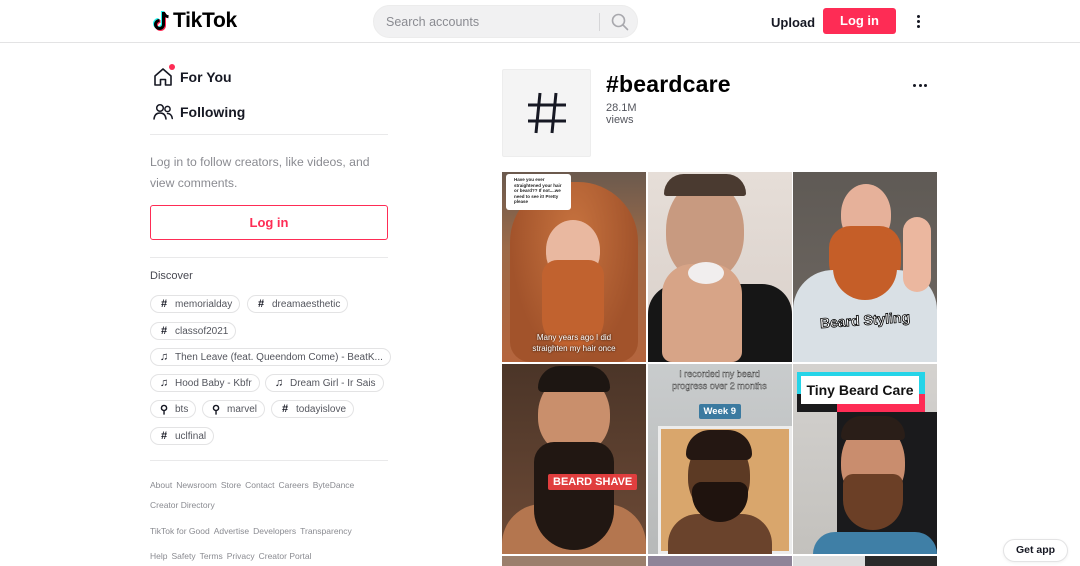 Image resolution: width=1080 pixels, height=566 pixels. I want to click on footer-link: Transparency, so click(326, 531).